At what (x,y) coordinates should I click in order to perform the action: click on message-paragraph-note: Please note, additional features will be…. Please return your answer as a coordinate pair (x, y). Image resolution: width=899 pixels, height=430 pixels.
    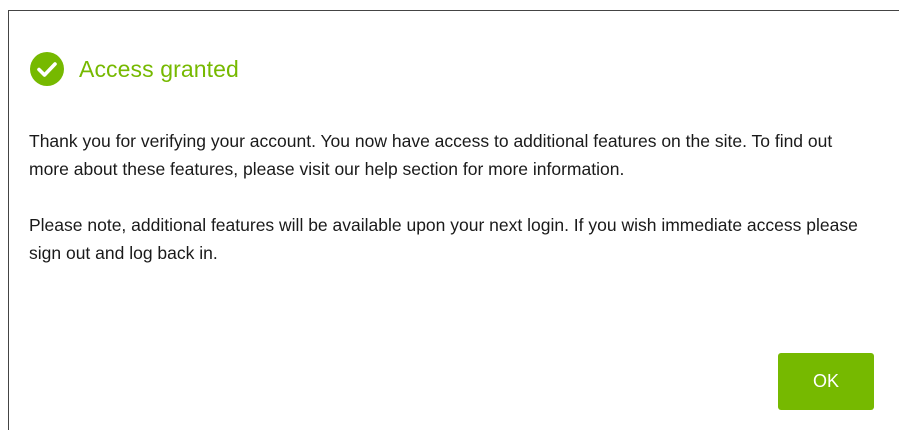
    Looking at the image, I should click on (443, 239).